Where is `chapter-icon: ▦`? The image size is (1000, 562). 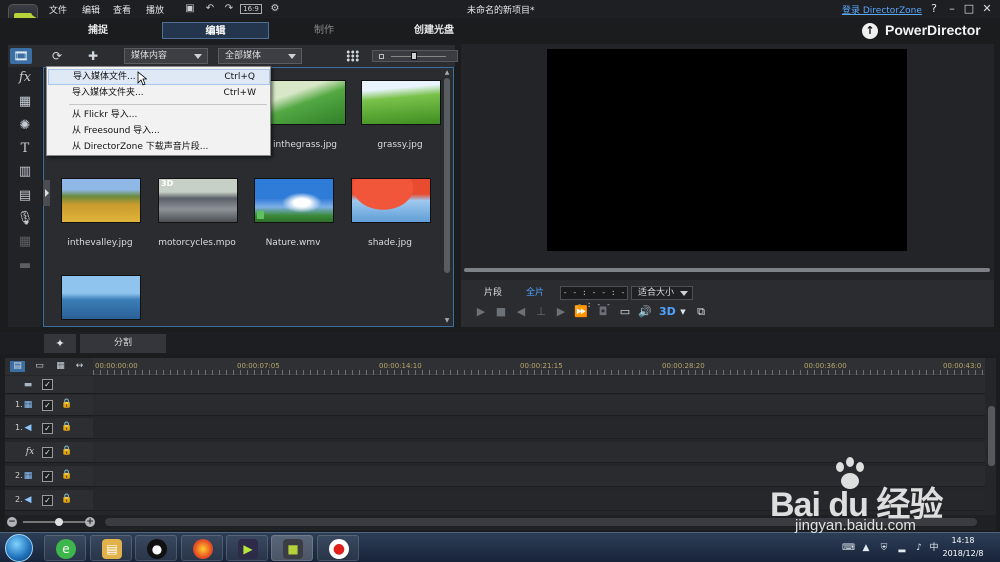
chapter-icon: ▦ is located at coordinates (25, 242).